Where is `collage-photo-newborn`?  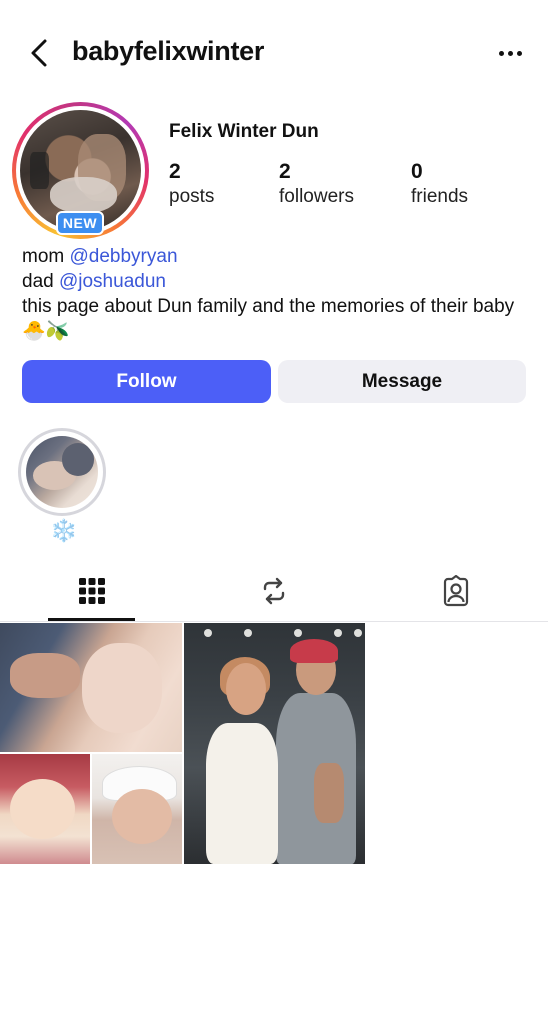 collage-photo-newborn is located at coordinates (137, 809).